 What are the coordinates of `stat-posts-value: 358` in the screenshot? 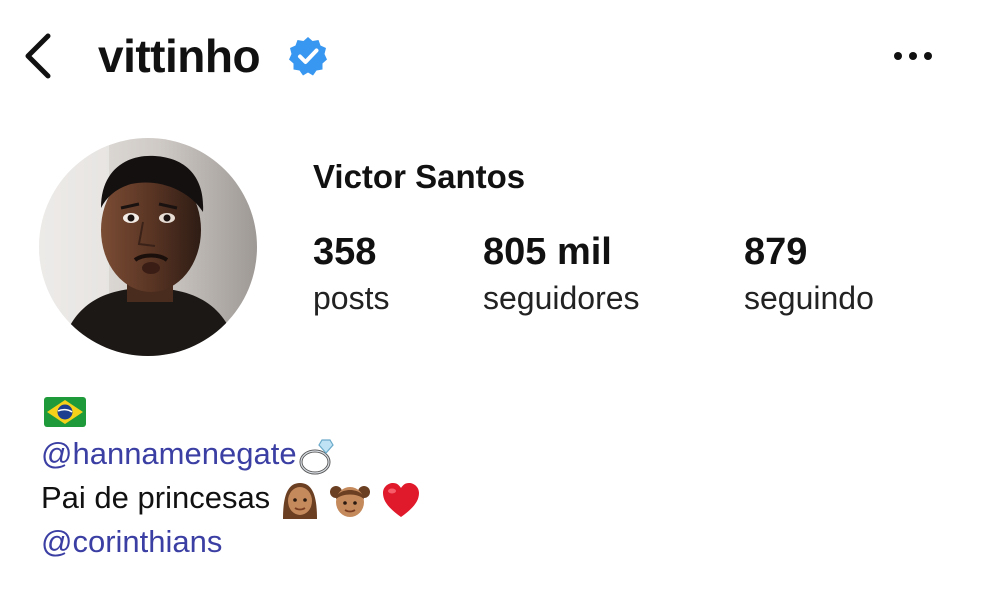 It's located at (345, 252).